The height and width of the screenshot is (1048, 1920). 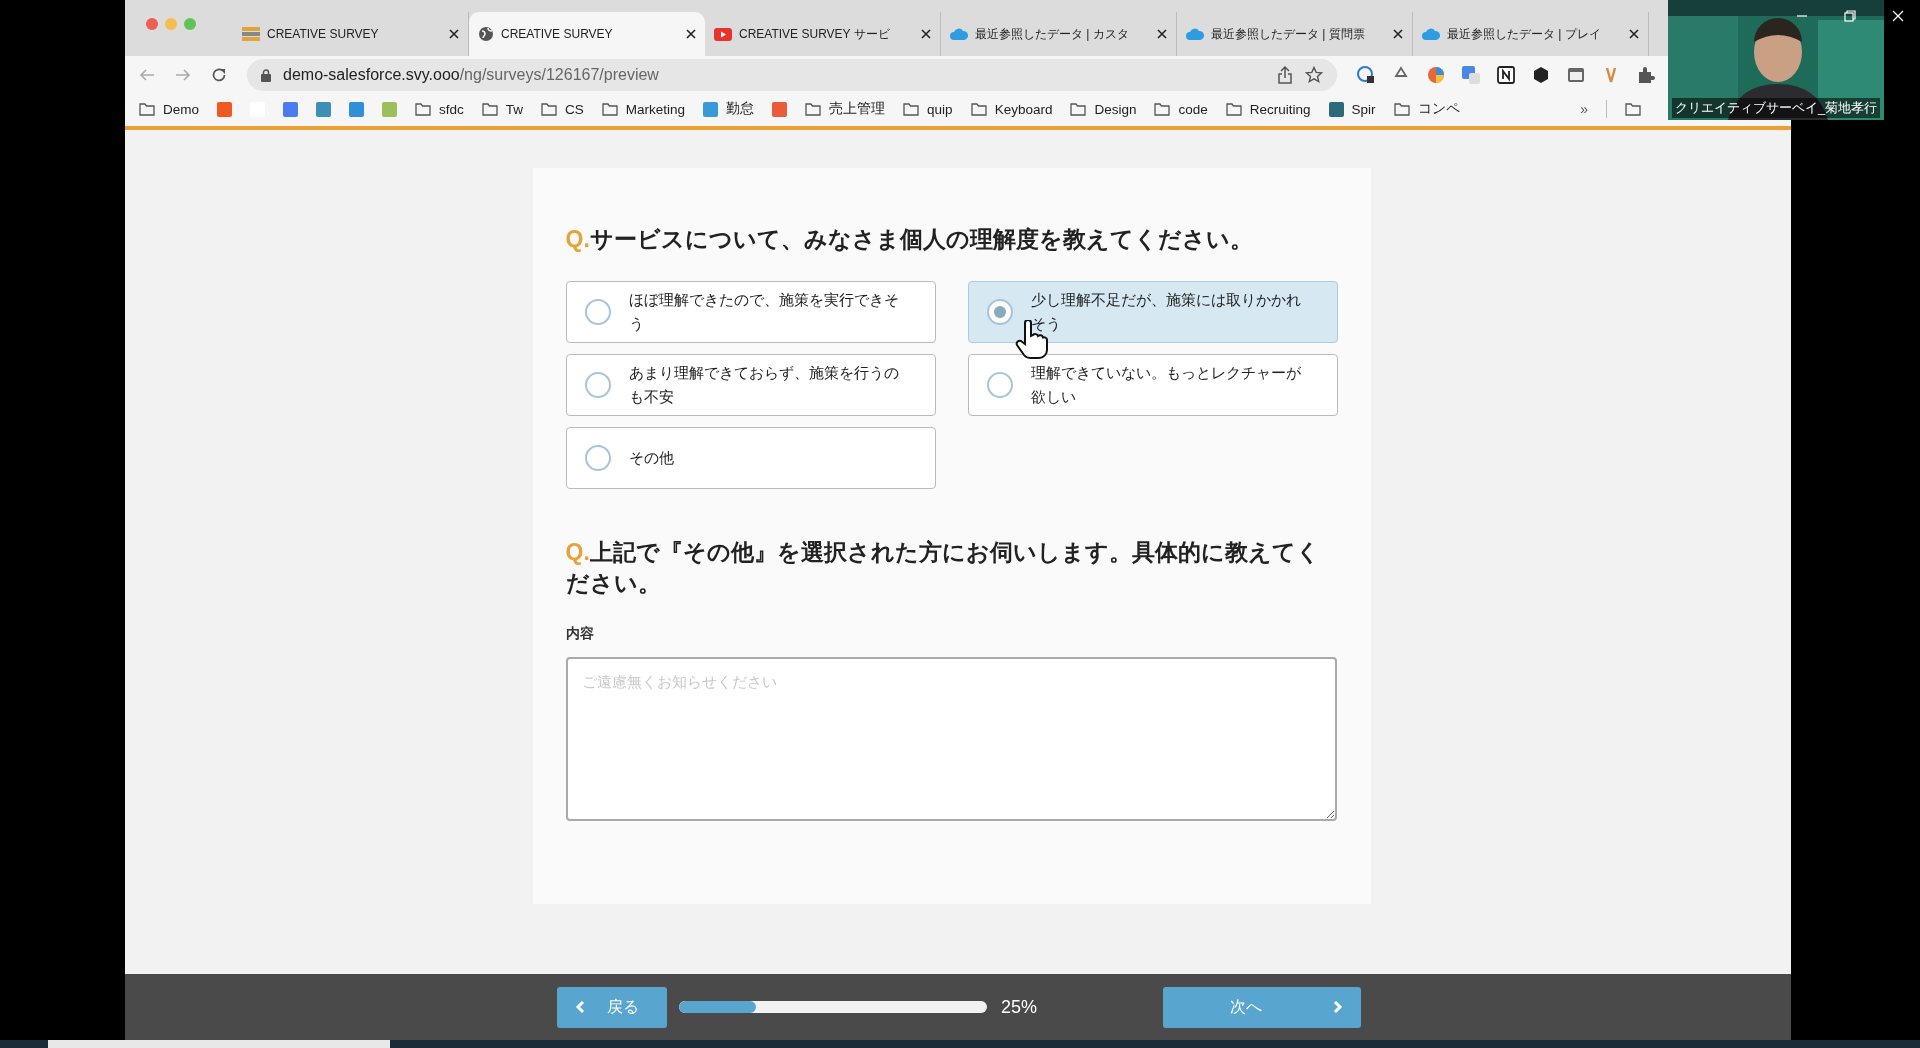 What do you see at coordinates (943, 568) in the screenshot?
I see `question-text: Q.上記で『その他』を選択された方にお伺いします。具体的に教えてください。` at bounding box center [943, 568].